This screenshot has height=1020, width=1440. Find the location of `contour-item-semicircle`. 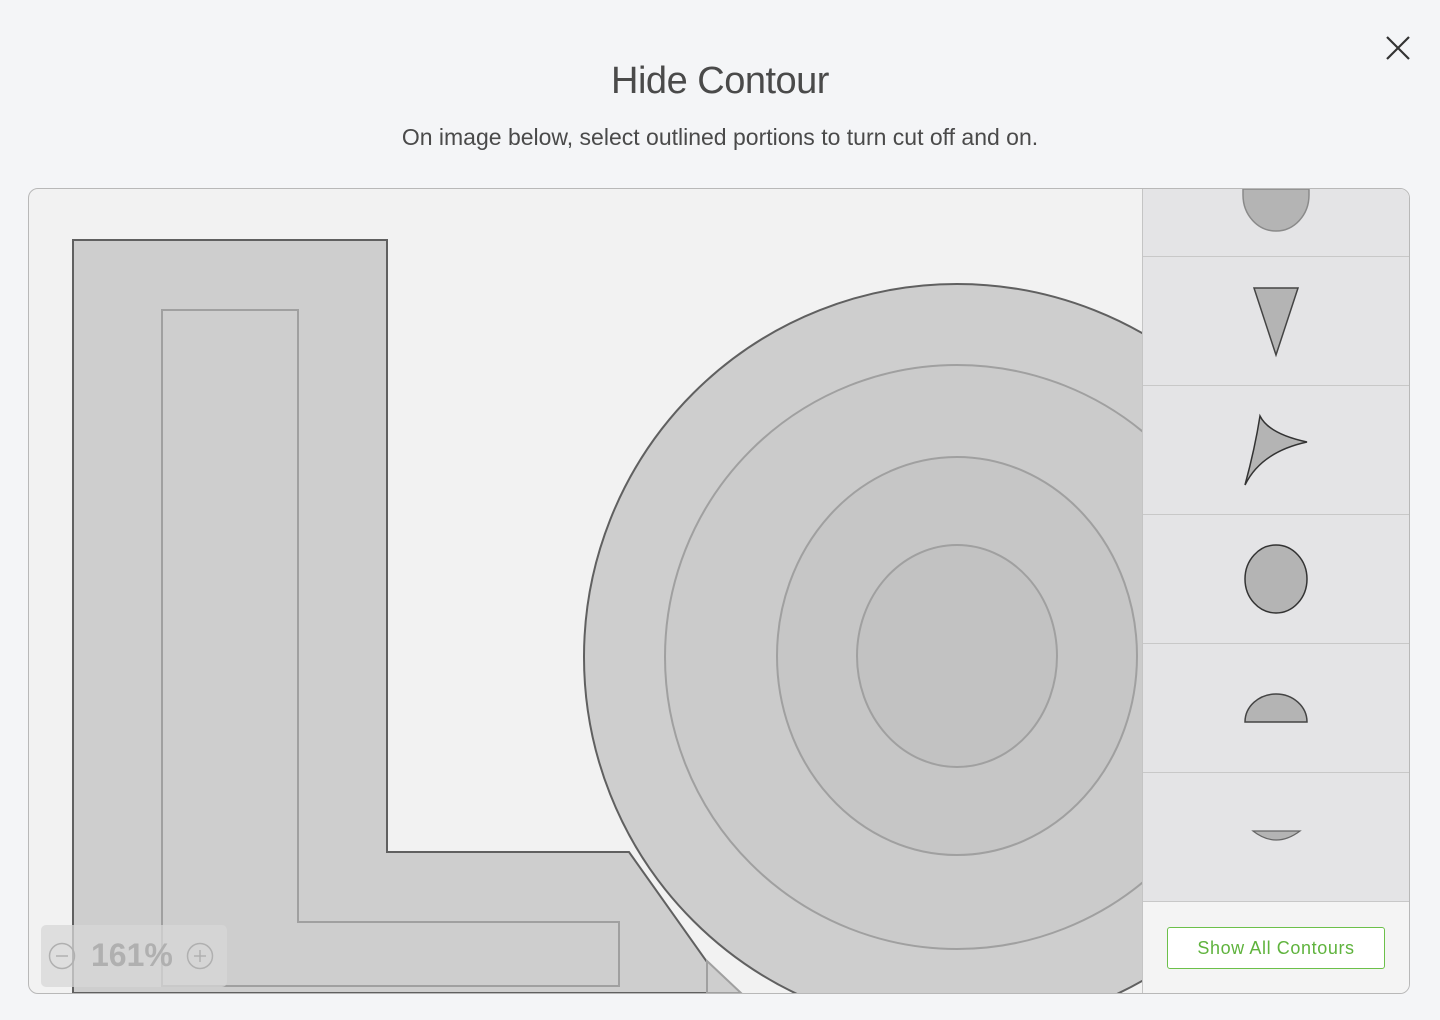

contour-item-semicircle is located at coordinates (1276, 708).